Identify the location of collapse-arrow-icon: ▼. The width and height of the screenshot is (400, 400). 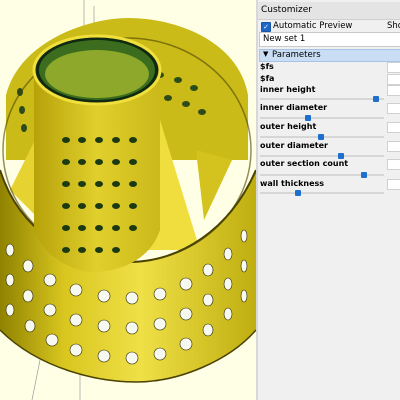
(266, 54).